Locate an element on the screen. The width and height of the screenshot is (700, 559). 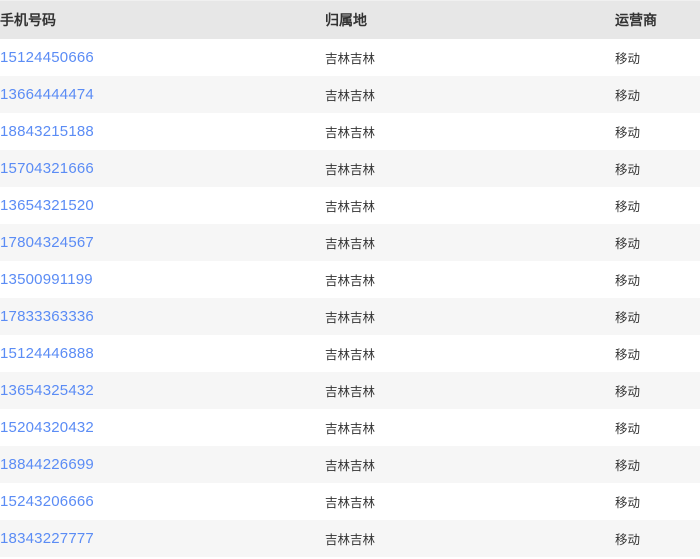
phone-number-link: 18343227777 is located at coordinates (47, 538).